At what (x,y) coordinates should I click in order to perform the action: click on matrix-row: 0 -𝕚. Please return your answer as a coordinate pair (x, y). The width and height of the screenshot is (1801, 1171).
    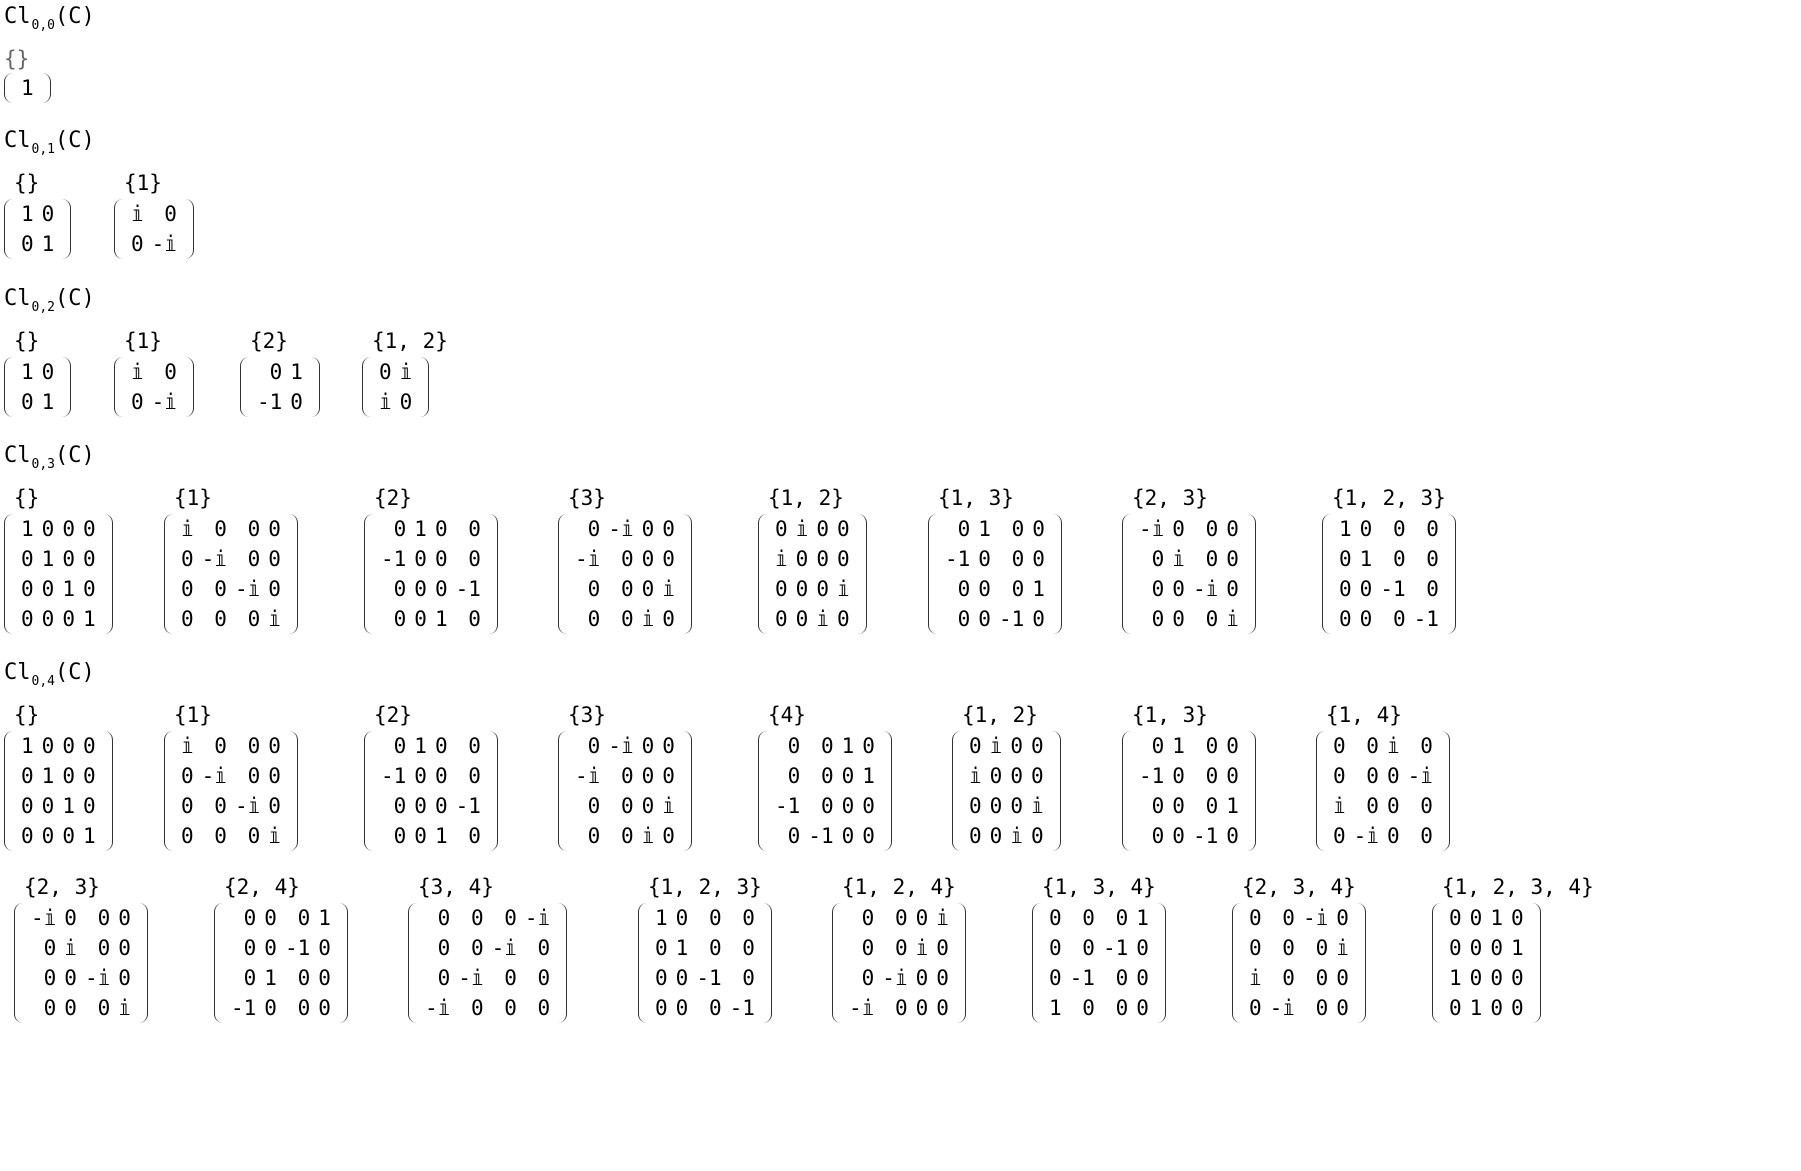
    Looking at the image, I should click on (154, 244).